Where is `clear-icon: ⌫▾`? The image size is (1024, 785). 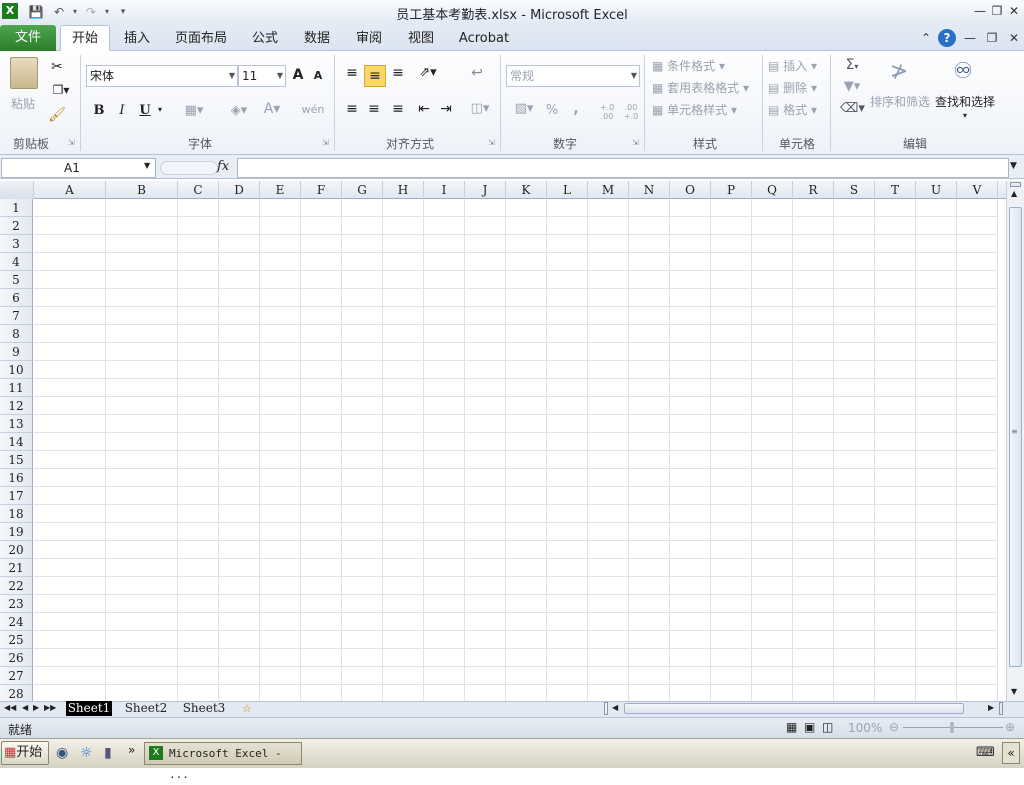 clear-icon: ⌫▾ is located at coordinates (852, 108).